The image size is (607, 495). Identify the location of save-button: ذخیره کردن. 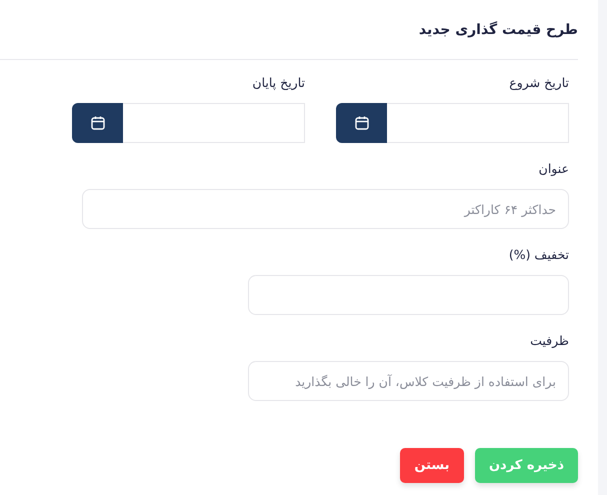
(526, 465).